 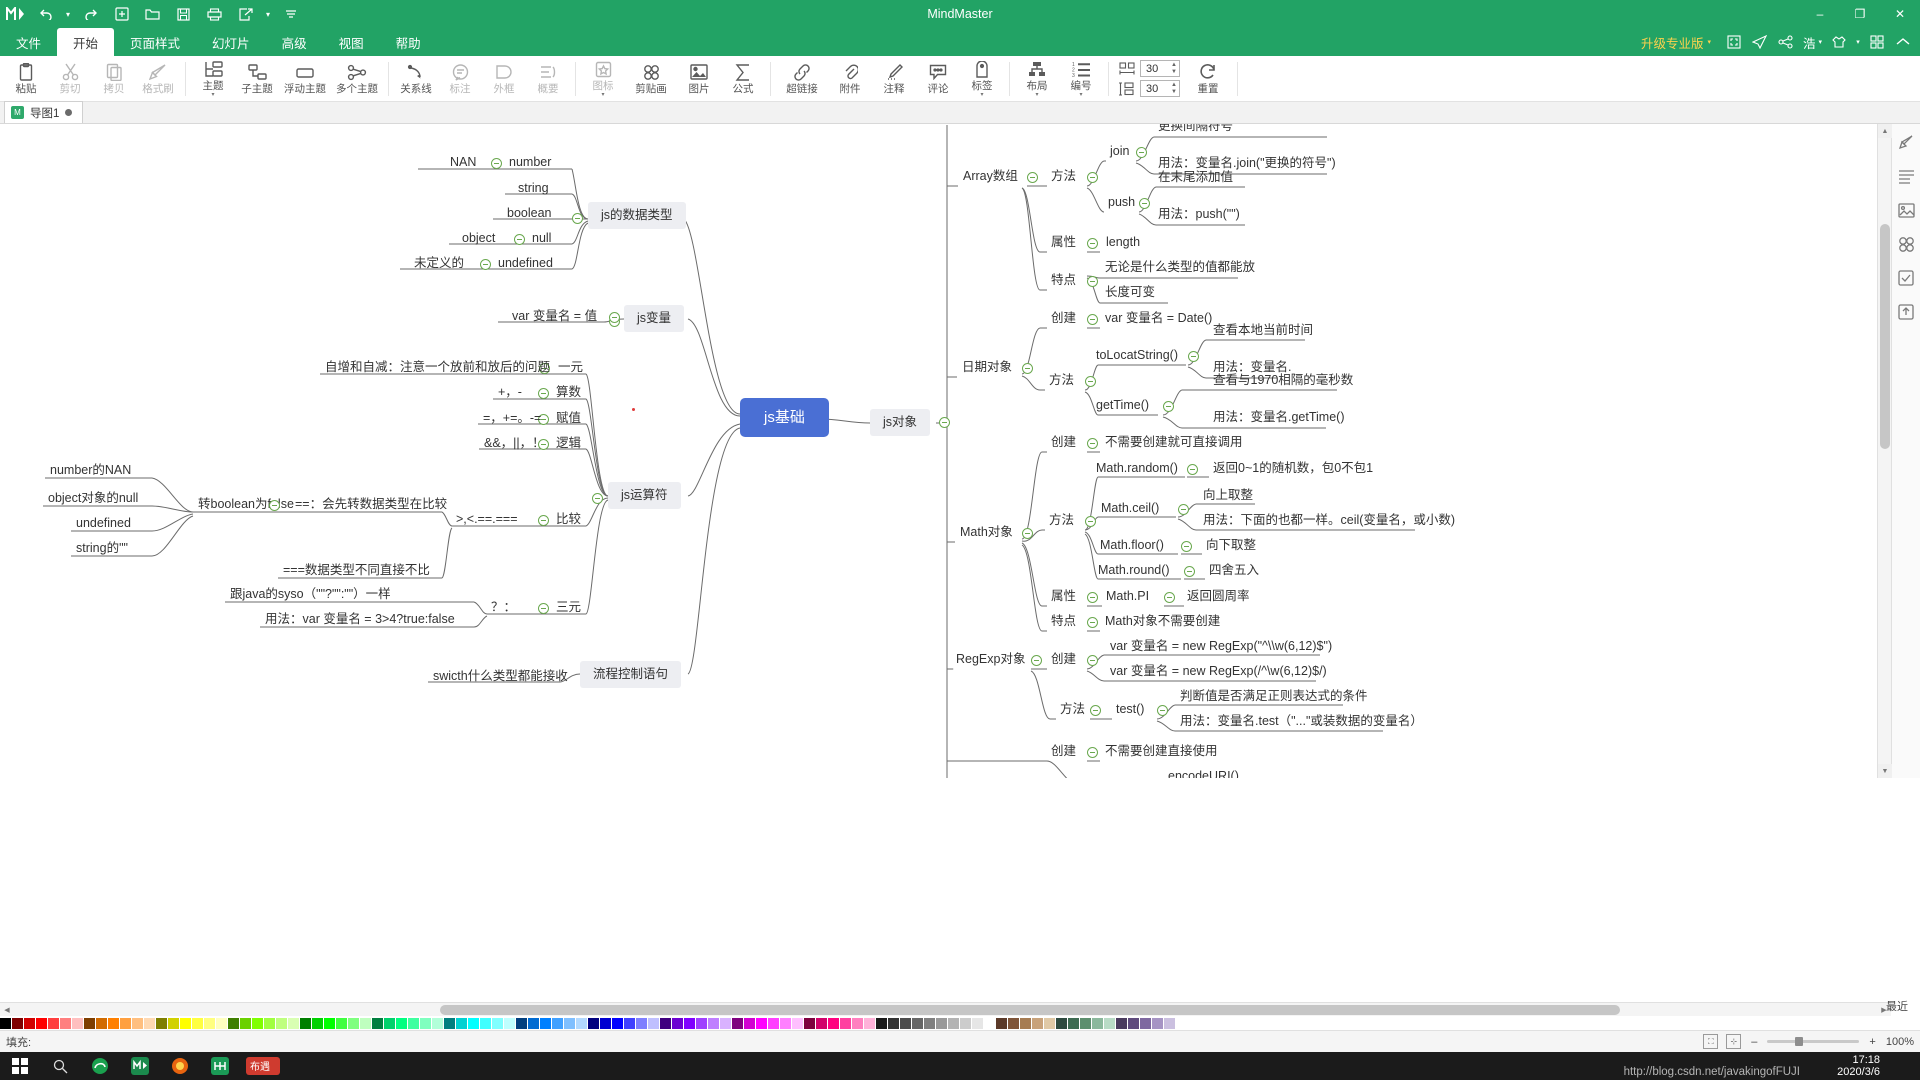 I want to click on mindmap-node-n-ternary: 三元, so click(x=568, y=607).